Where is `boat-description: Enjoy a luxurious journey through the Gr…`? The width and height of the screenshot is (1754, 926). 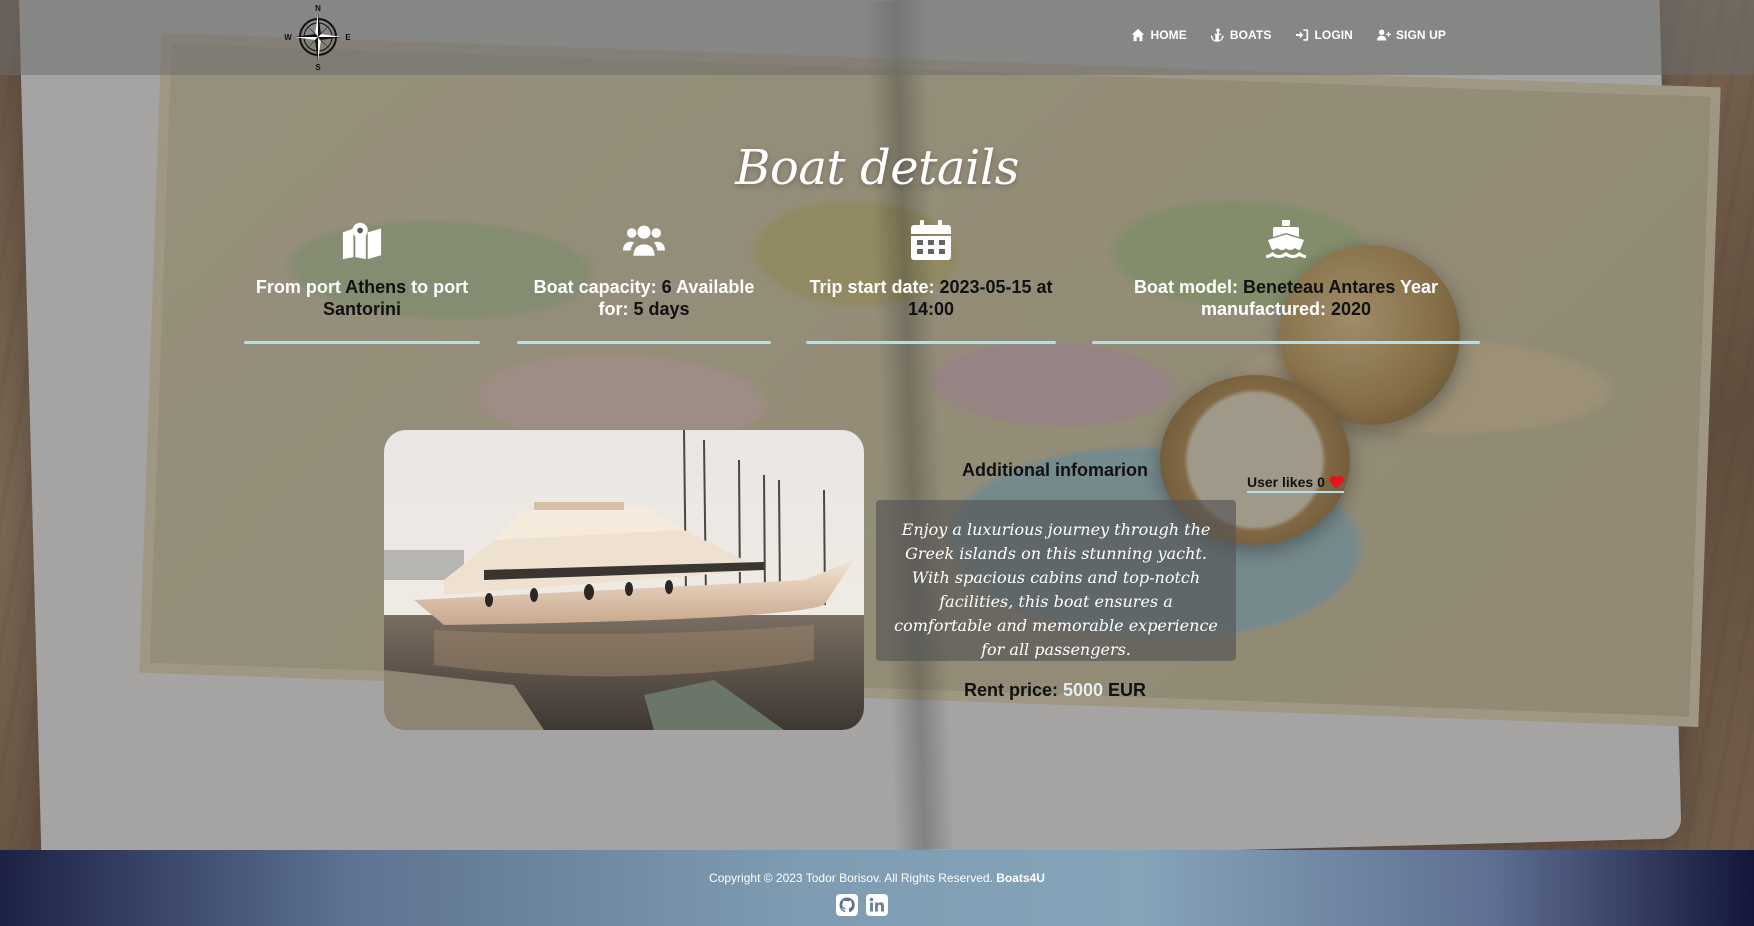 boat-description: Enjoy a luxurious journey through the Gr… is located at coordinates (1056, 580).